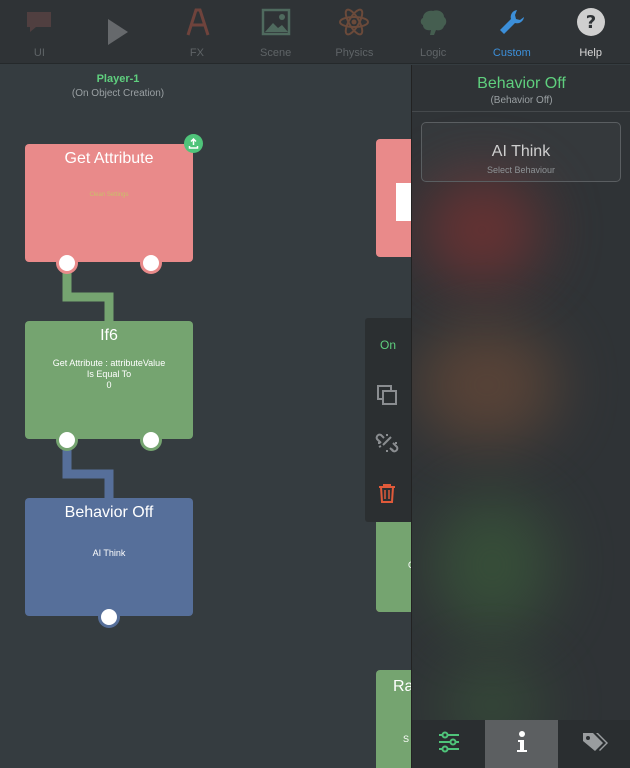 The image size is (630, 768). I want to click on node-get-attribute-body: Clean Settings, so click(109, 195).